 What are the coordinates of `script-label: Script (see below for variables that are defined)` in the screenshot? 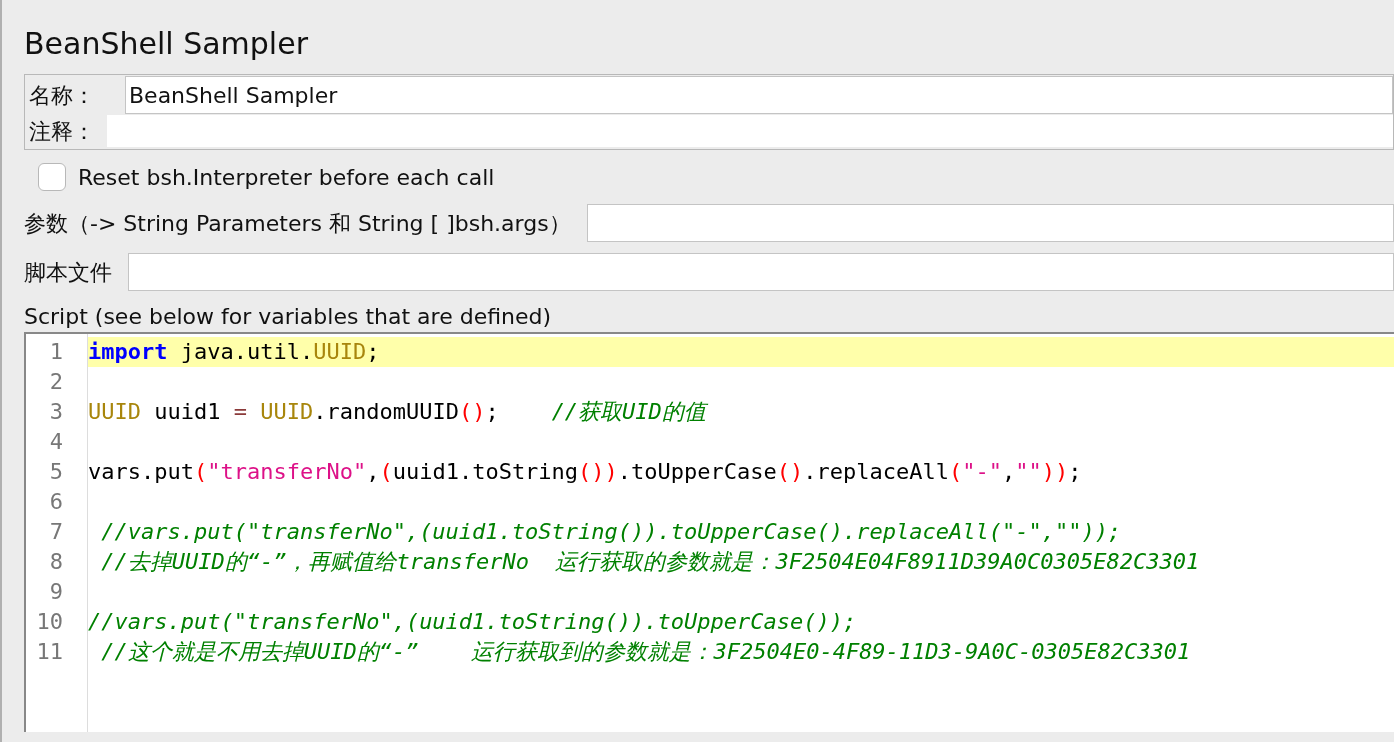 It's located at (288, 317).